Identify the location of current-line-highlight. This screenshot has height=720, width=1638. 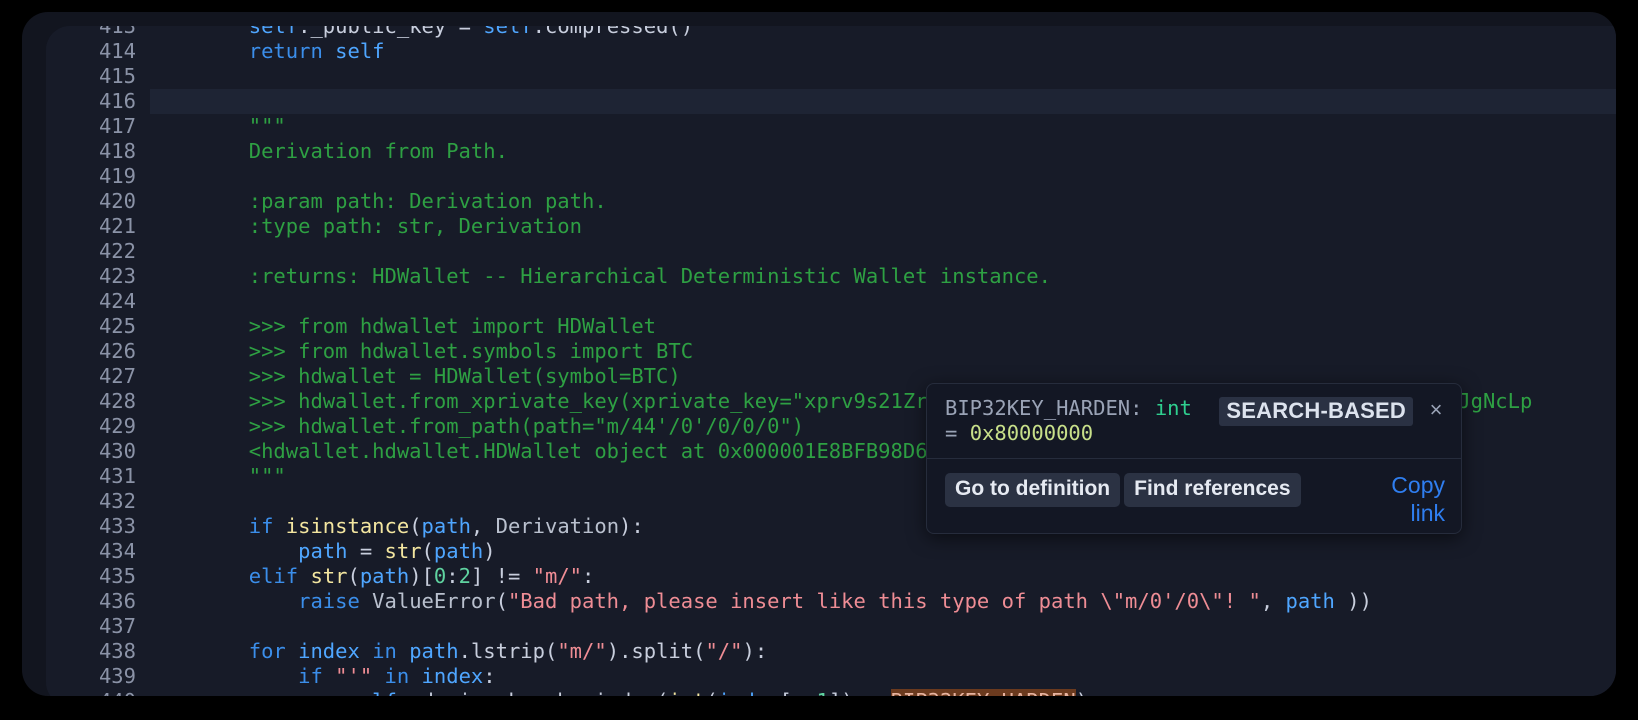
(831, 101).